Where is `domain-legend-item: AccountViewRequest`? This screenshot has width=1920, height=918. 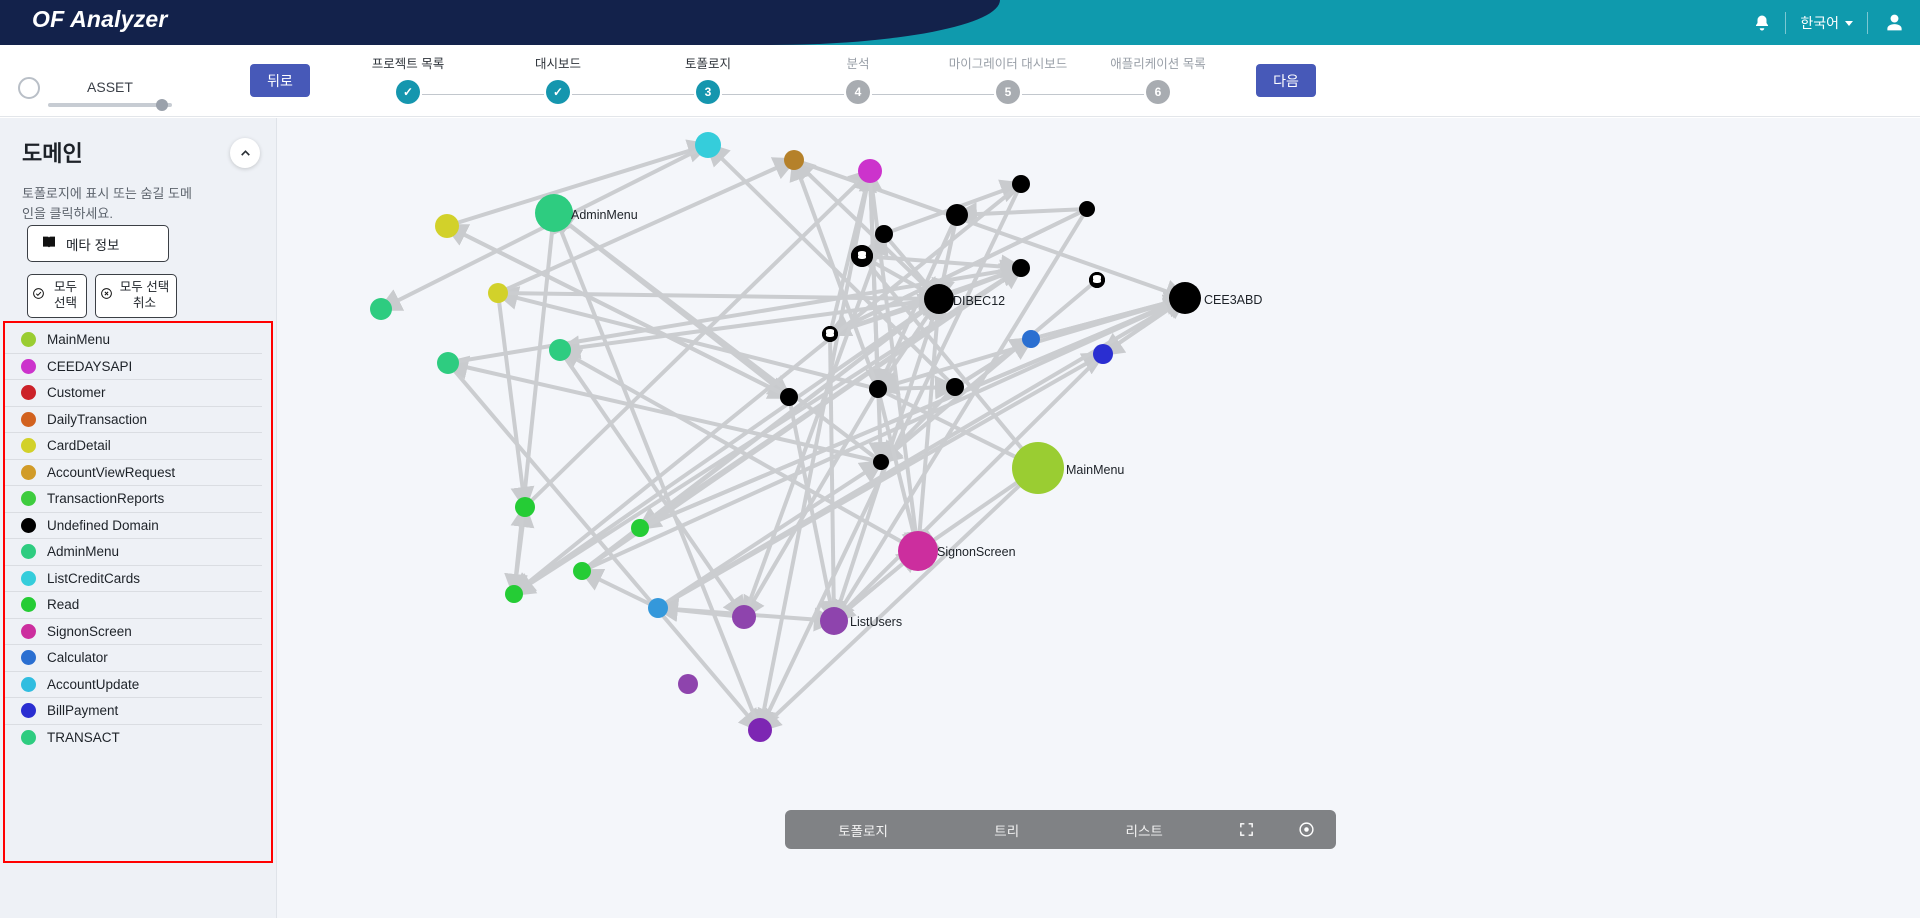
domain-legend-item: AccountViewRequest is located at coordinates (133, 473).